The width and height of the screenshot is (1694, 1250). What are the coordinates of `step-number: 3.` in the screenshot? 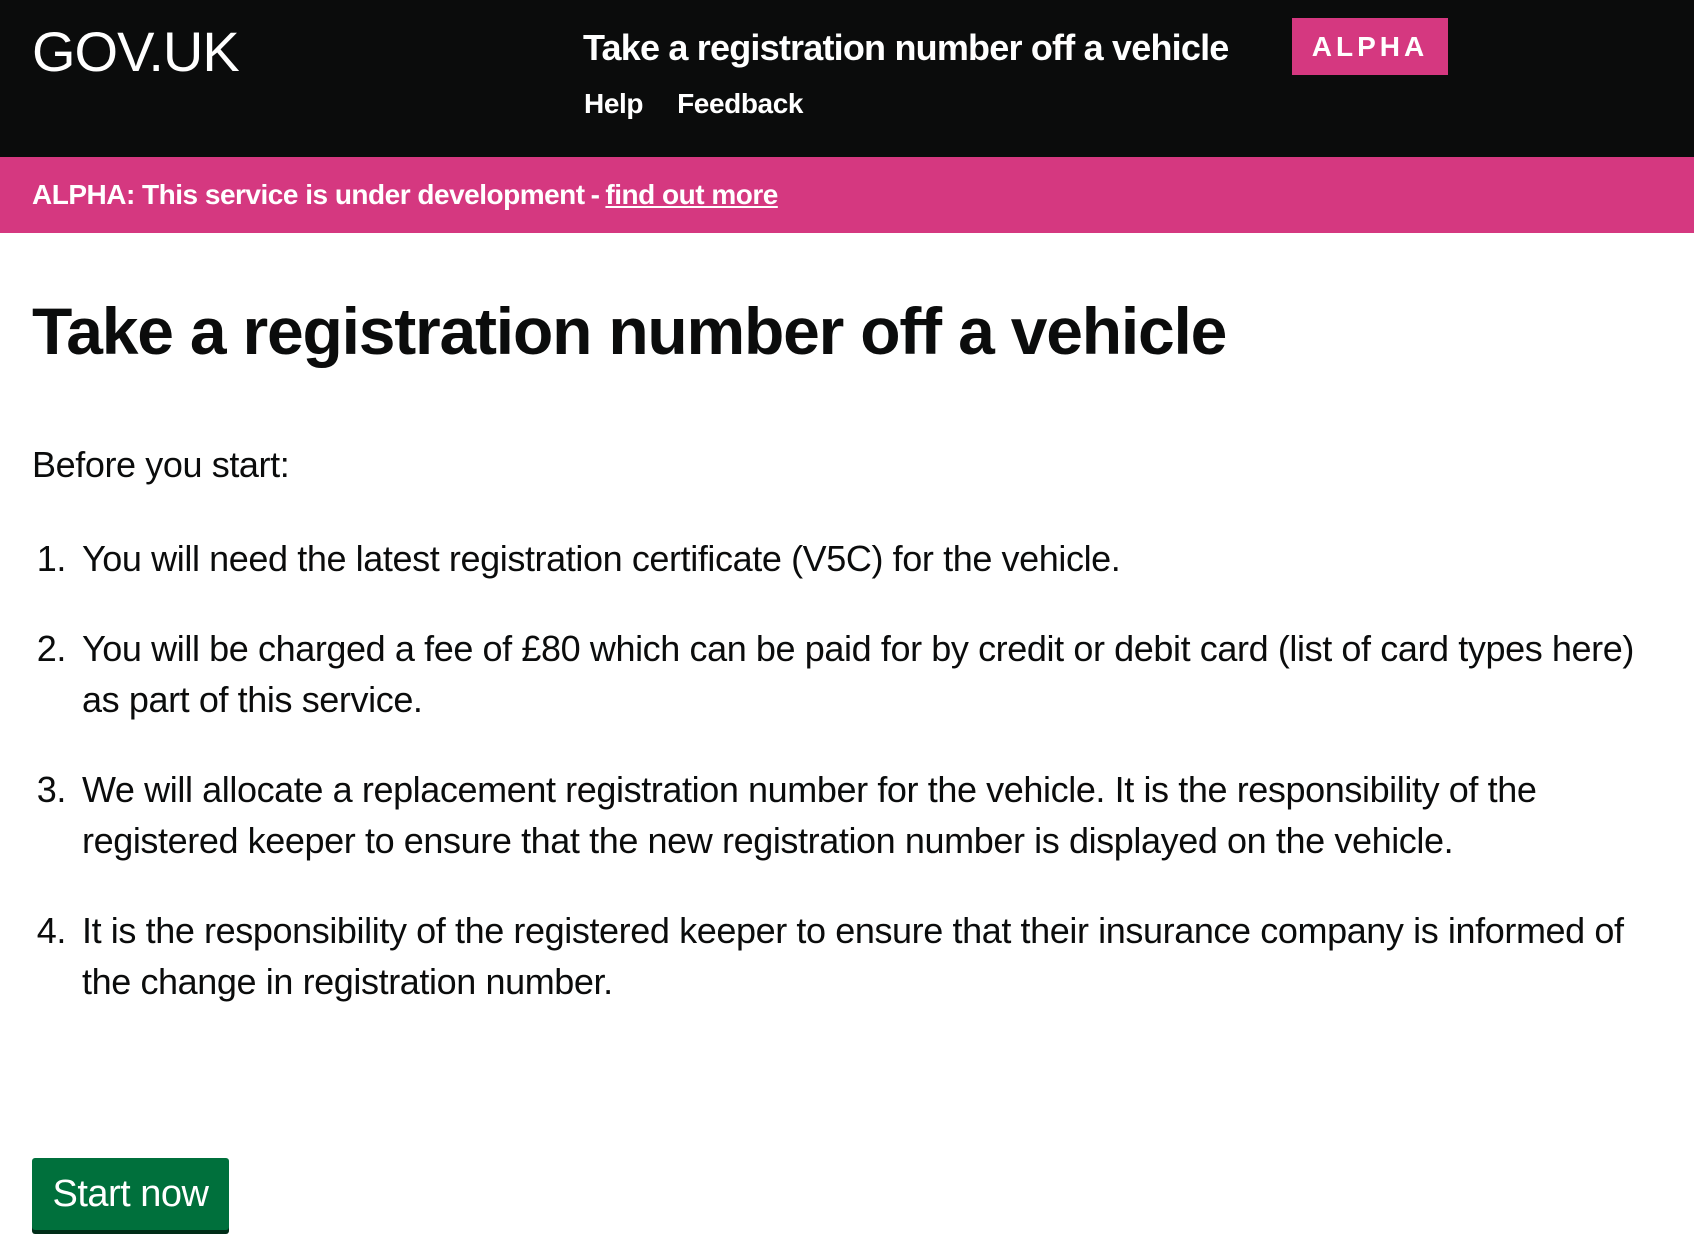 It's located at (51, 789).